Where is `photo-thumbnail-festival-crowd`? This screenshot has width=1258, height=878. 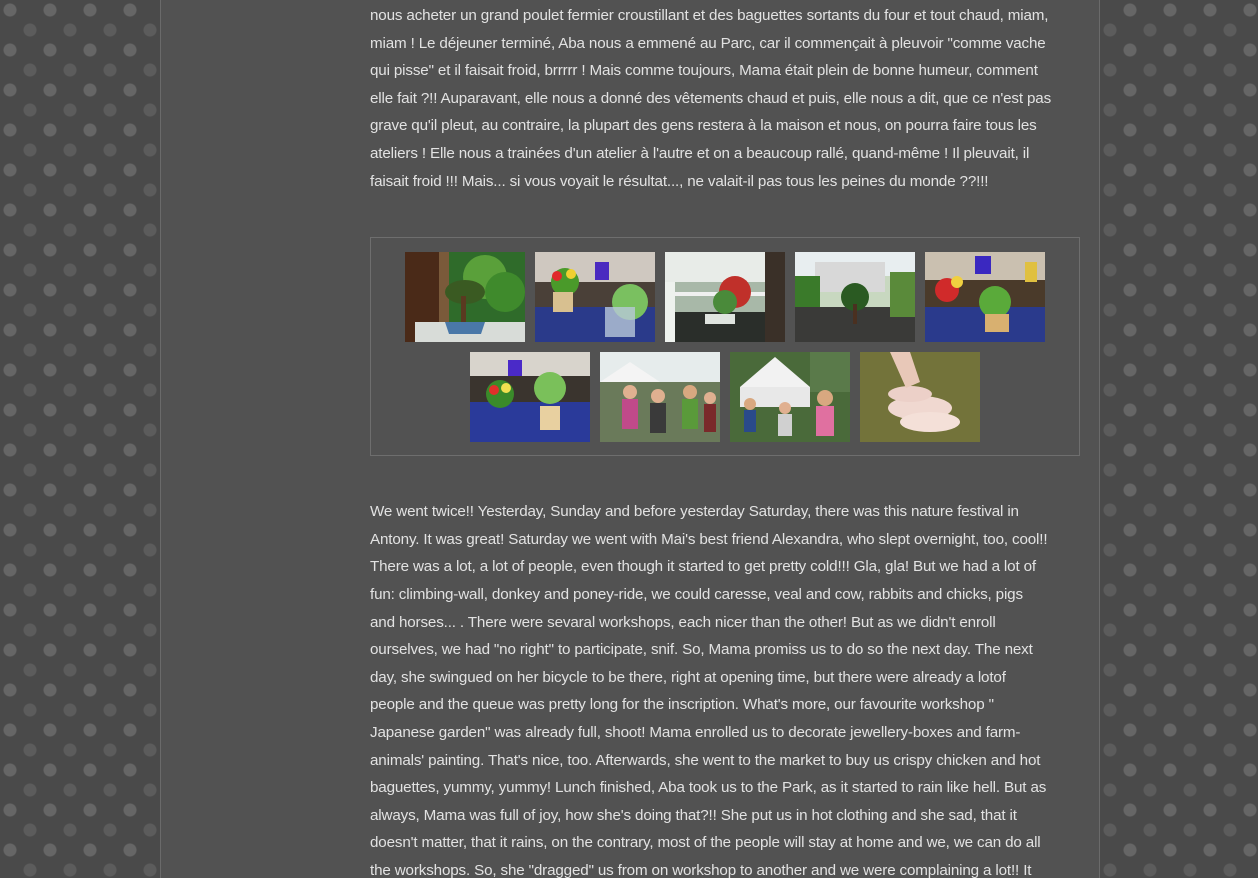
photo-thumbnail-festival-crowd is located at coordinates (660, 397).